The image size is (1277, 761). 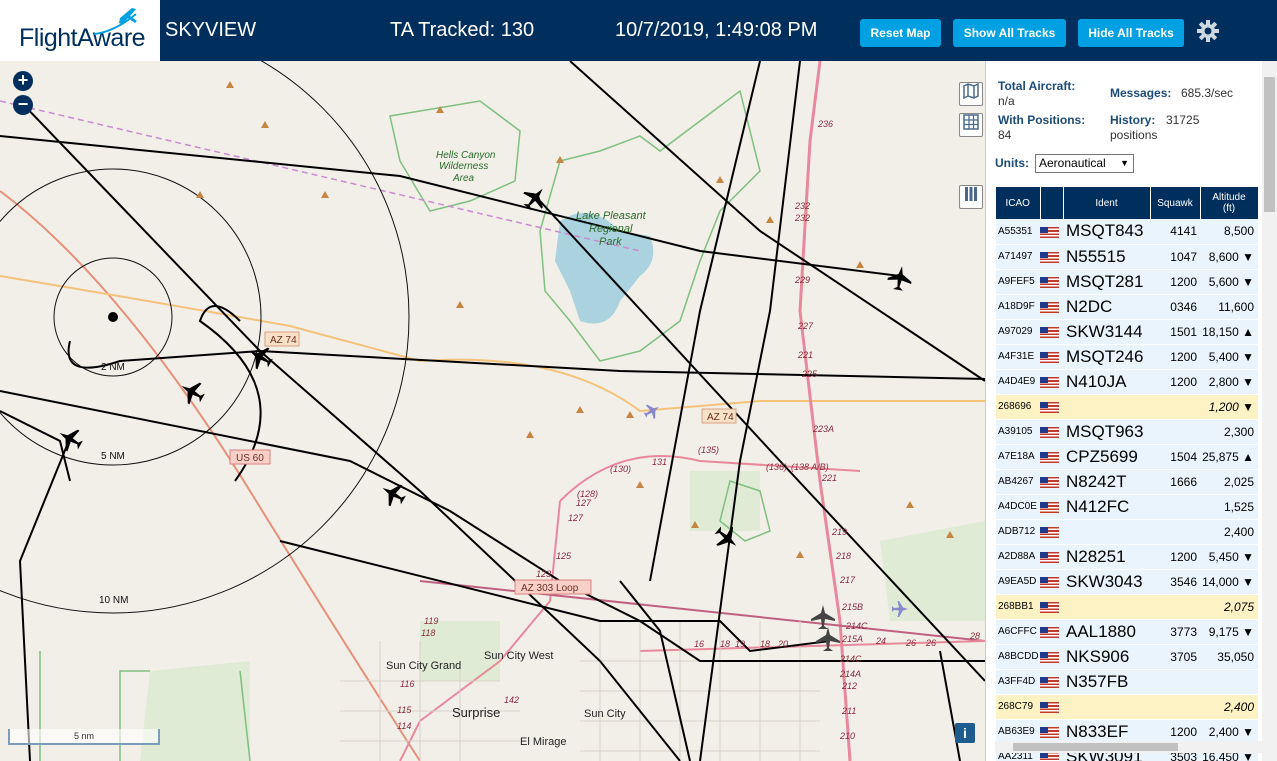 What do you see at coordinates (1106, 307) in the screenshot?
I see `ident-cell: N2DC` at bounding box center [1106, 307].